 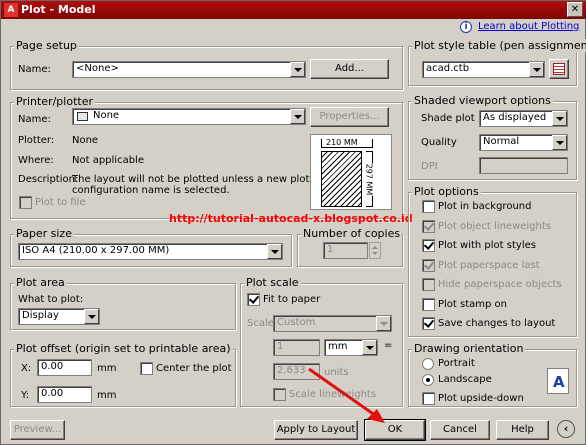 I want to click on portrait-label: Portrait, so click(x=456, y=363).